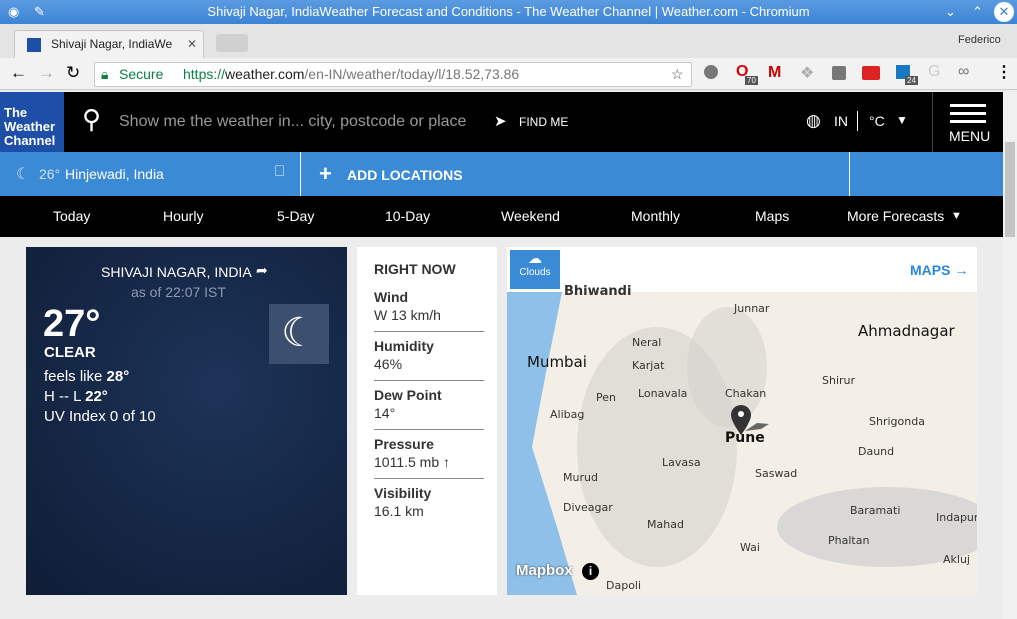 The image size is (1017, 619). I want to click on nav-maps: Maps, so click(772, 216).